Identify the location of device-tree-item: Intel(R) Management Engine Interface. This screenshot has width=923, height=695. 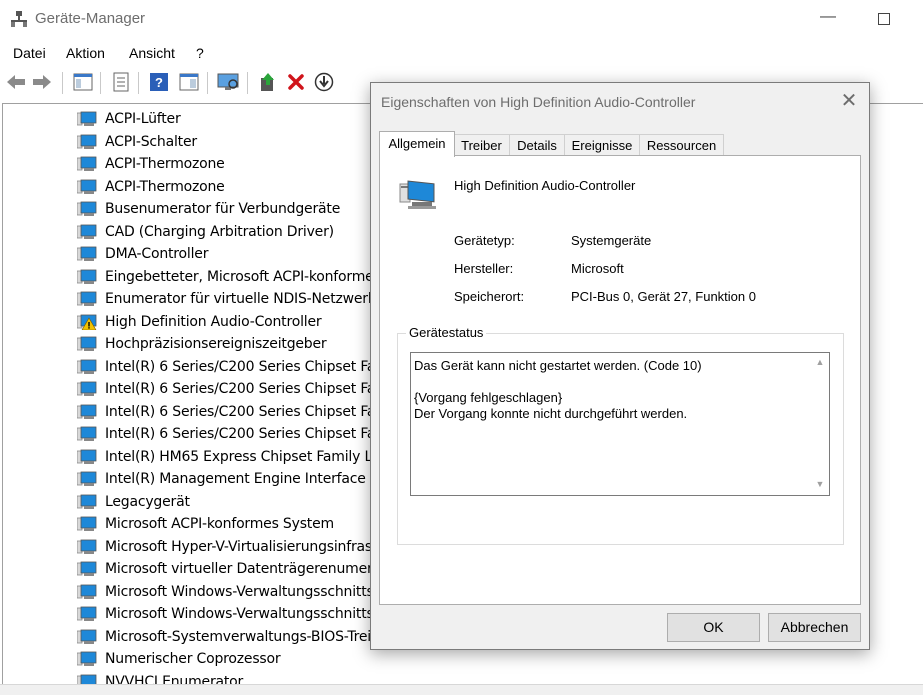
(221, 479).